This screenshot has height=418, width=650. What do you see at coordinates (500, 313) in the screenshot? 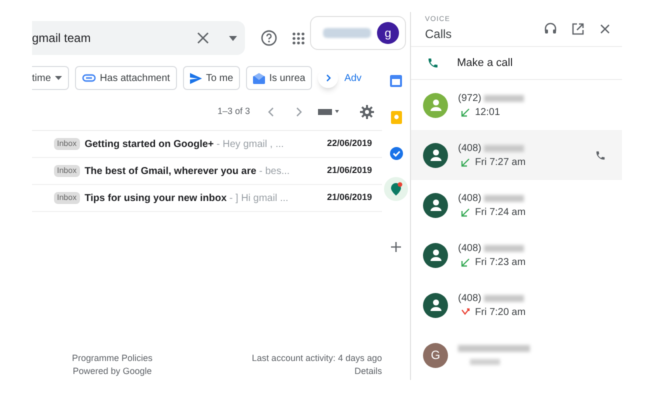
I see `call-time: Fri 7:20 am` at bounding box center [500, 313].